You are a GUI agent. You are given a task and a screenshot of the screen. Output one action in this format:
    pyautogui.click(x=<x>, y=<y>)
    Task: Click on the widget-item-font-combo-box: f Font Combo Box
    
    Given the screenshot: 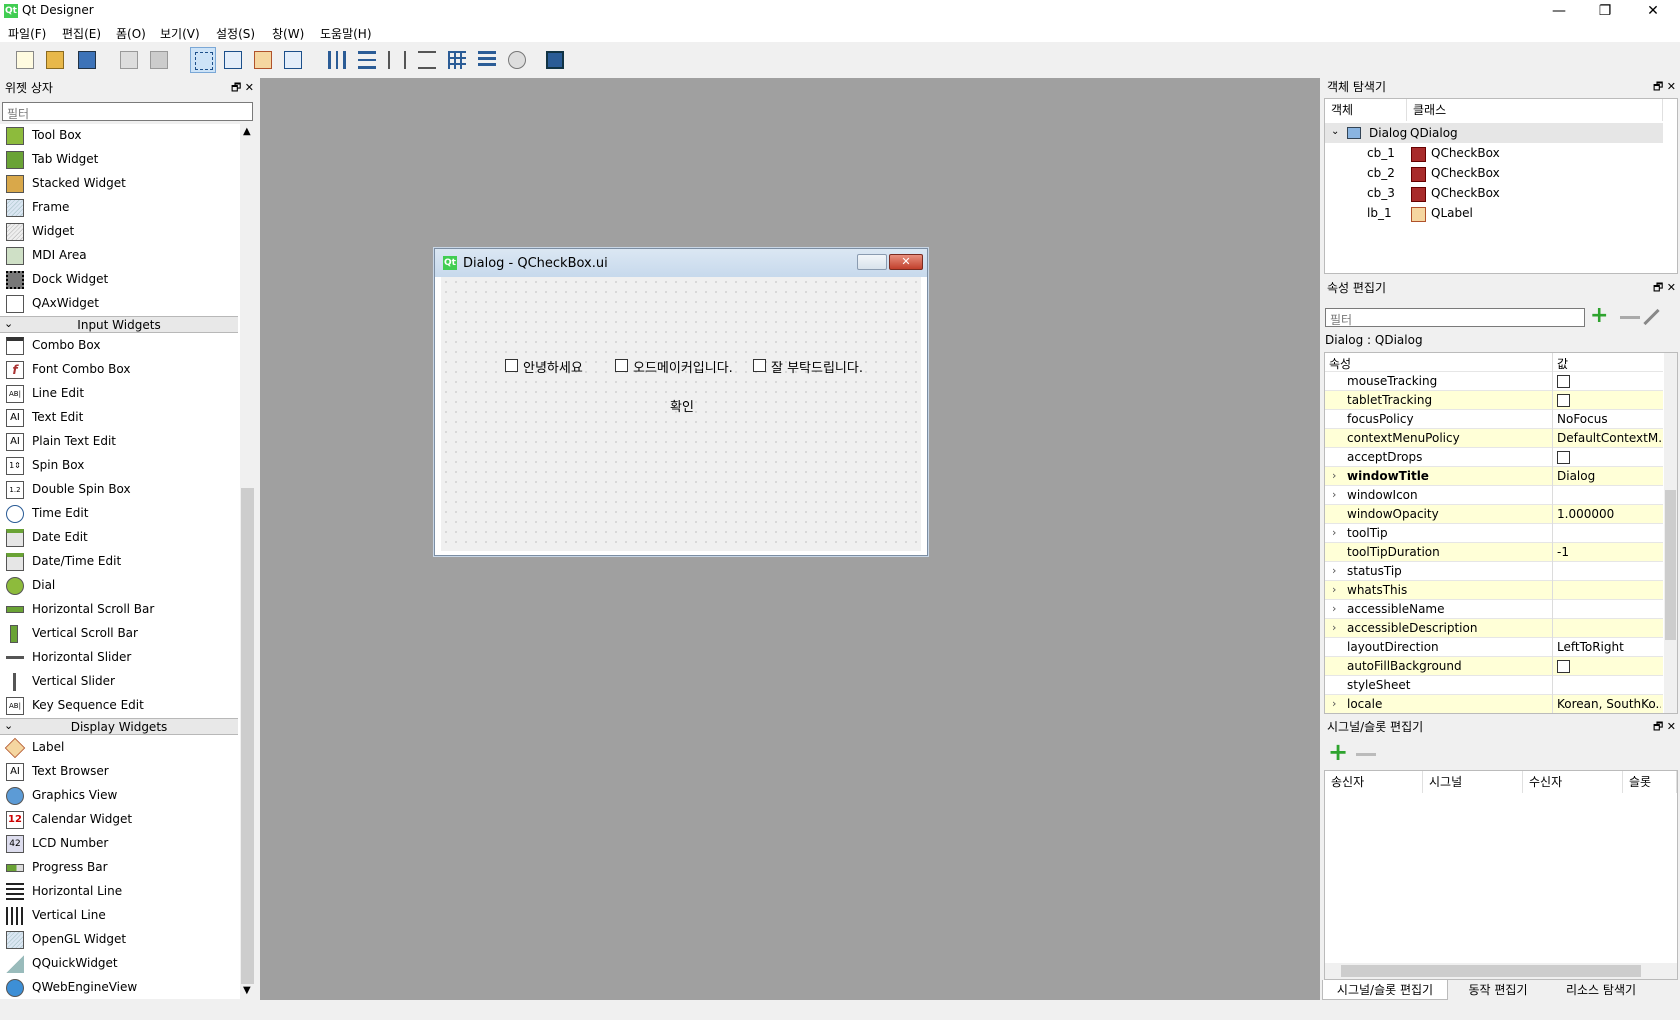 What is the action you would take?
    pyautogui.click(x=119, y=370)
    